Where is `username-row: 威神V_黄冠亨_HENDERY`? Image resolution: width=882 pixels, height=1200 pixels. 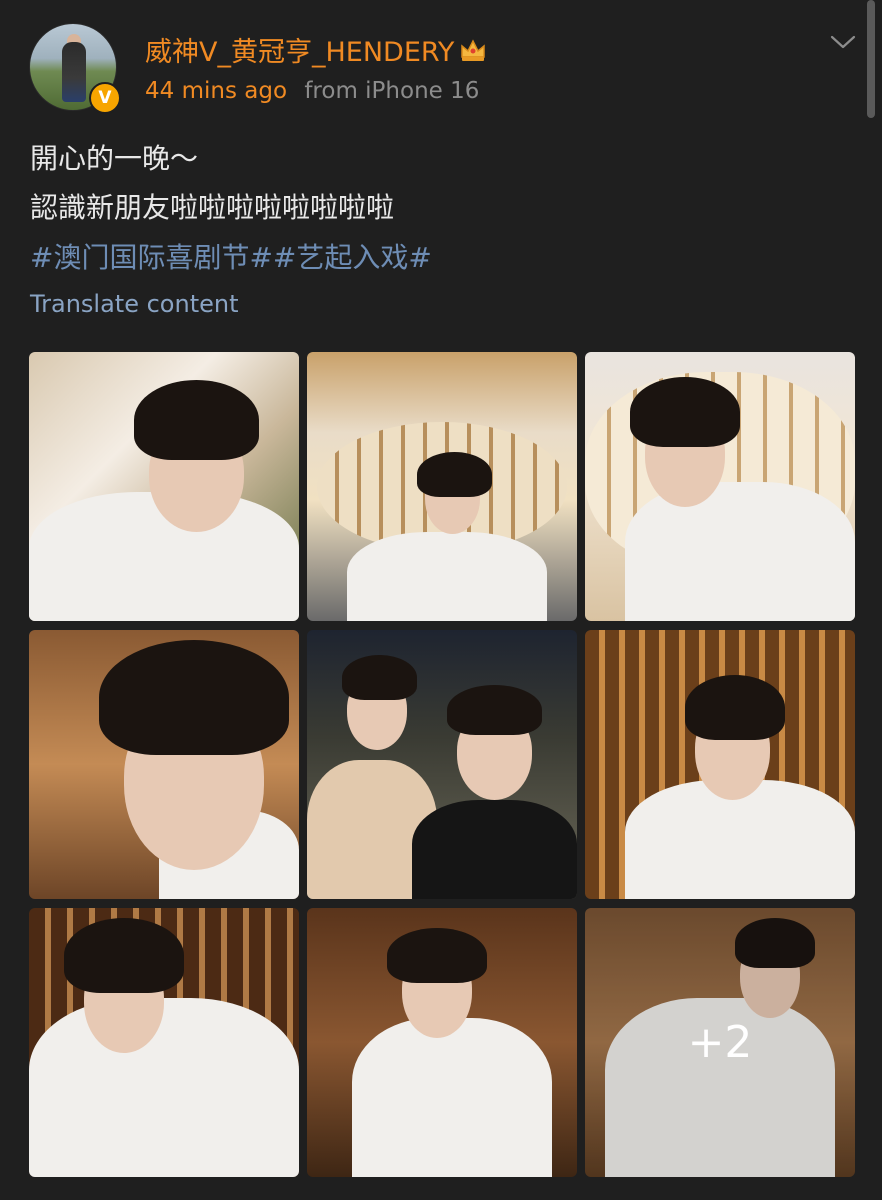
username-row: 威神V_黄冠亨_HENDERY is located at coordinates (316, 49).